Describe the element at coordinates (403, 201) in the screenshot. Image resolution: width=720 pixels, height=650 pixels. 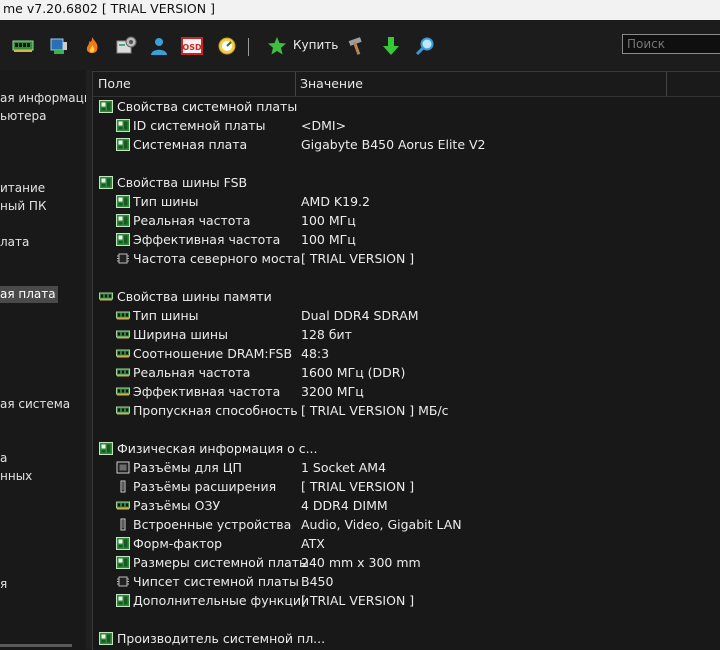
I see `property-row: Тип шины AMD K19.2` at that location.